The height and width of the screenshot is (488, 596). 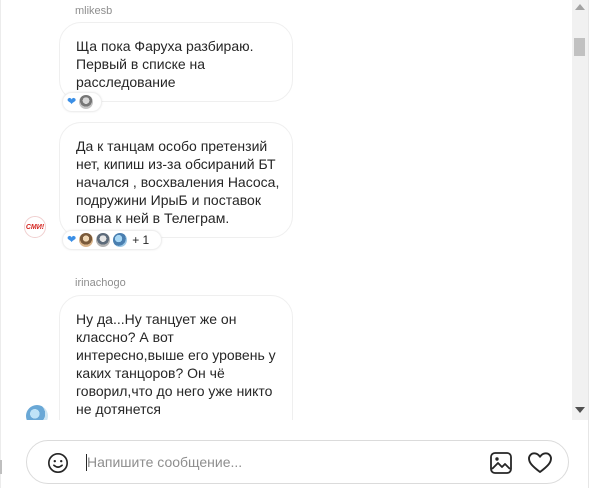 I want to click on sender-avatar, so click(x=37, y=412).